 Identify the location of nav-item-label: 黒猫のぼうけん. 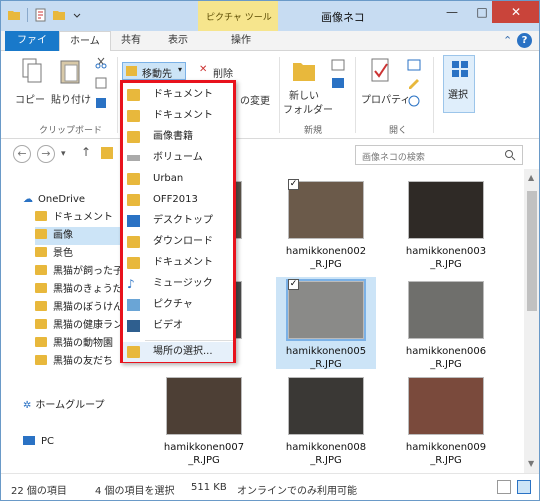
(88, 307).